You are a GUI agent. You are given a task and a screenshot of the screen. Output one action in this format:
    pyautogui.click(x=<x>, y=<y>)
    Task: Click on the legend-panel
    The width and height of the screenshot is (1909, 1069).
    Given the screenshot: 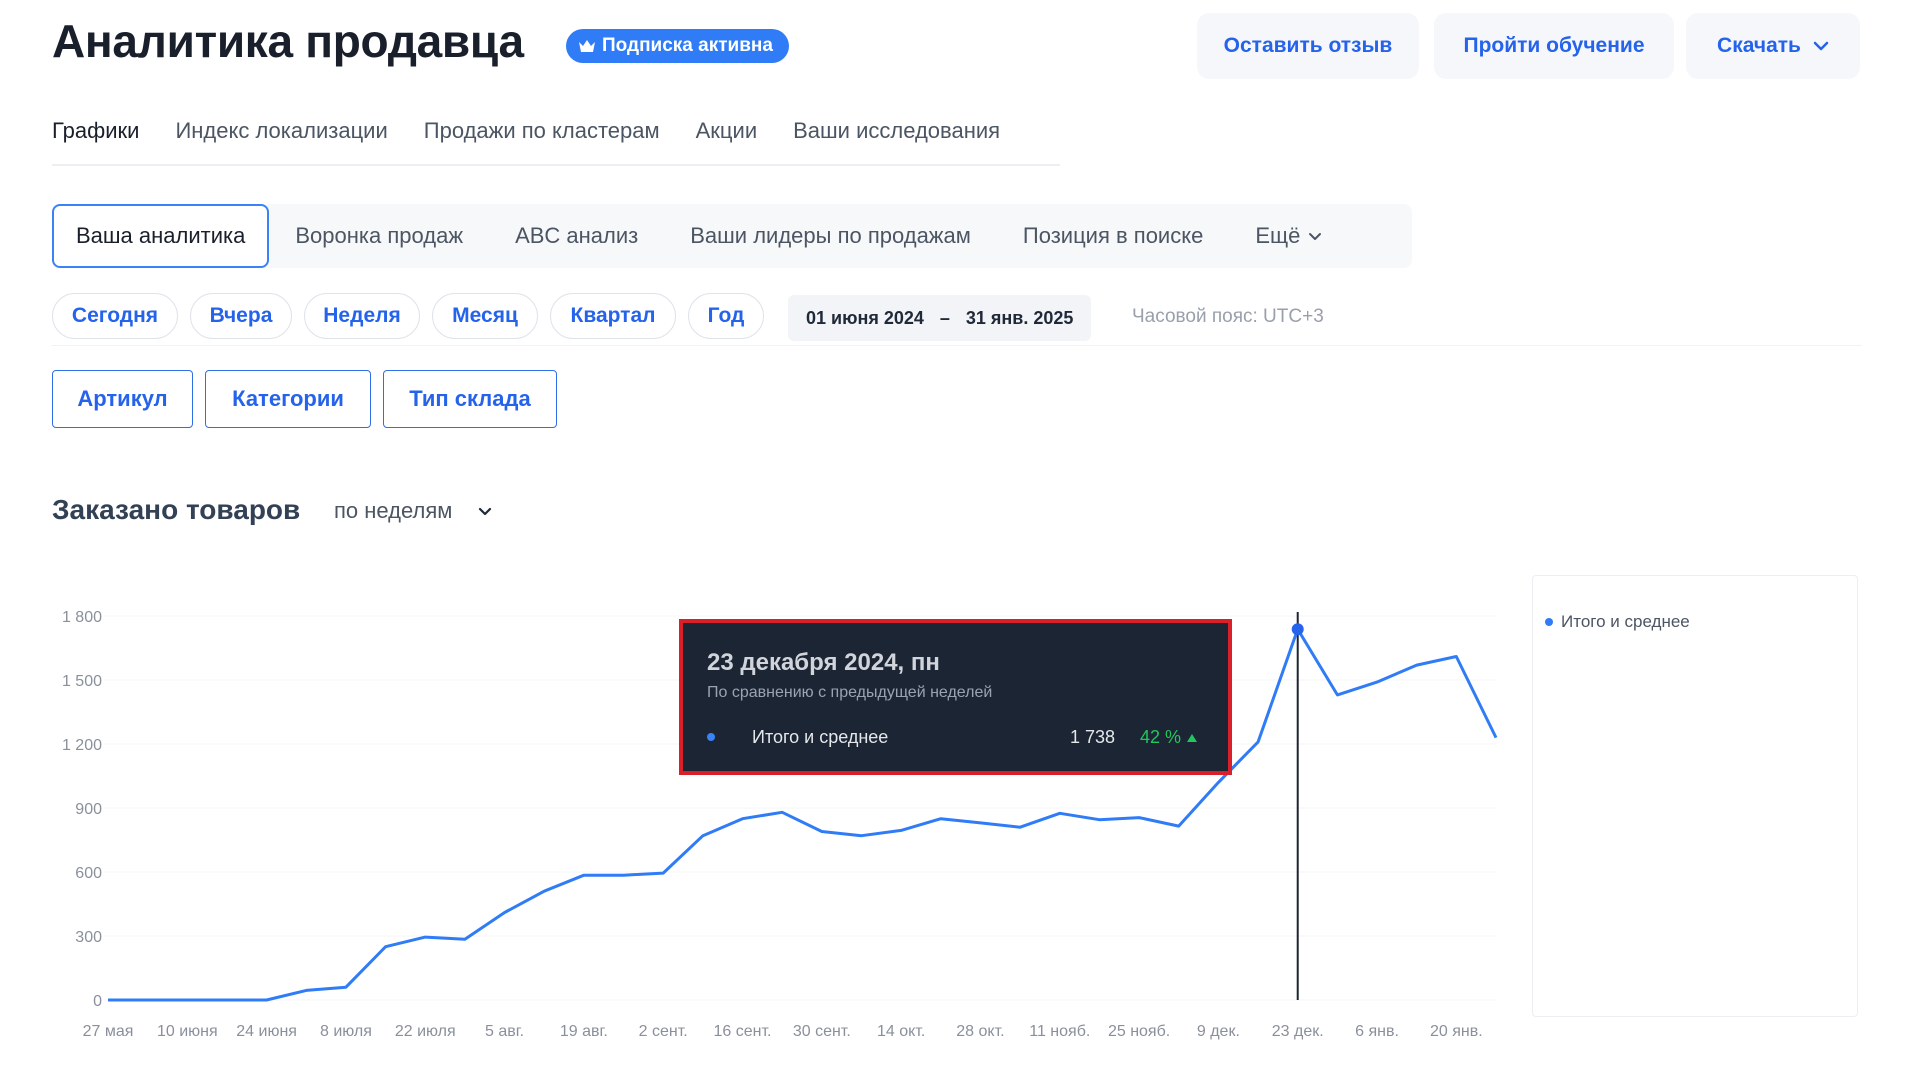 What is the action you would take?
    pyautogui.click(x=1695, y=796)
    